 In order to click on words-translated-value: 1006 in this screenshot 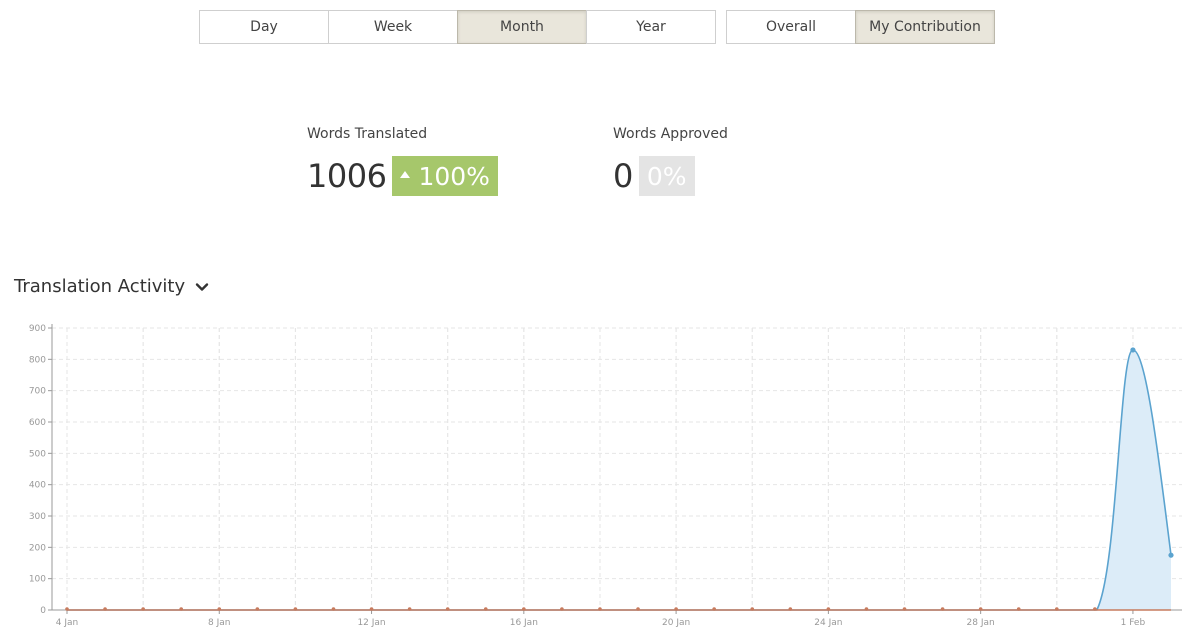, I will do `click(347, 176)`.